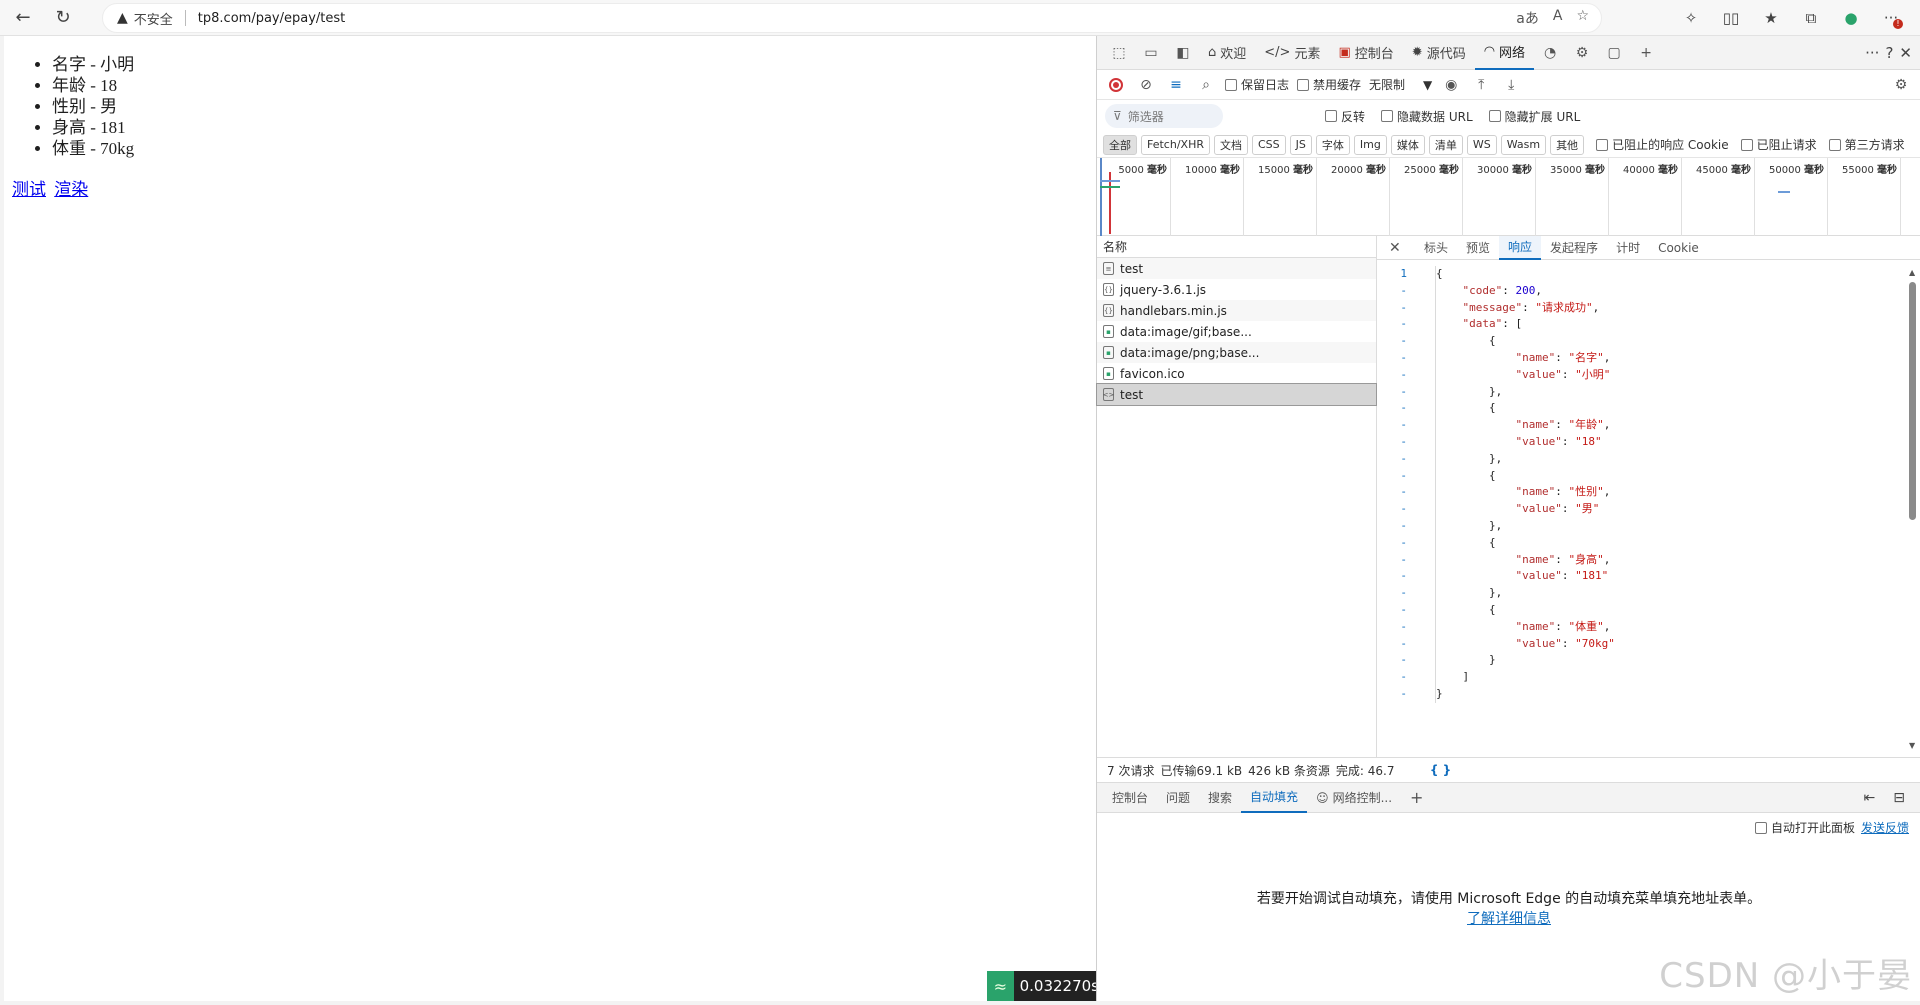 The image size is (1920, 1005). What do you see at coordinates (1176, 85) in the screenshot?
I see `filter-icon: ≡` at bounding box center [1176, 85].